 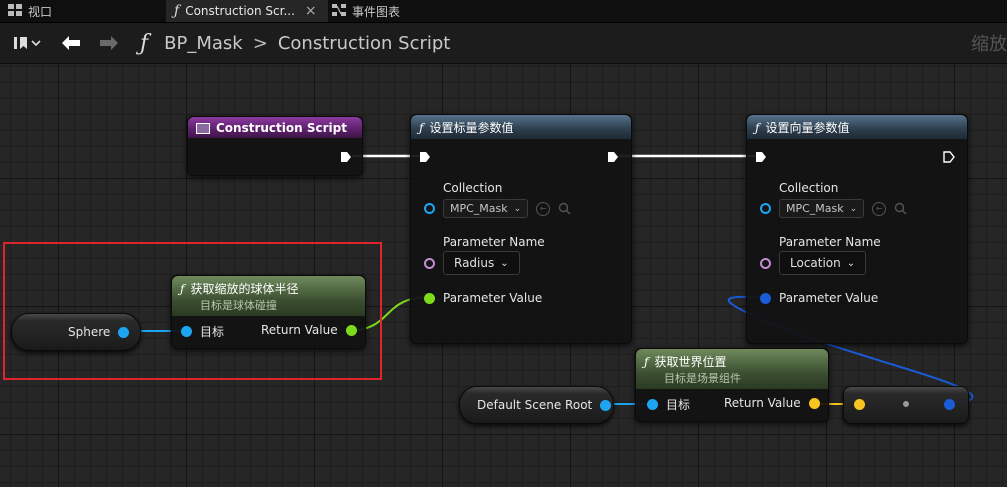 What do you see at coordinates (807, 128) in the screenshot?
I see `node-title: 设置向量参数值` at bounding box center [807, 128].